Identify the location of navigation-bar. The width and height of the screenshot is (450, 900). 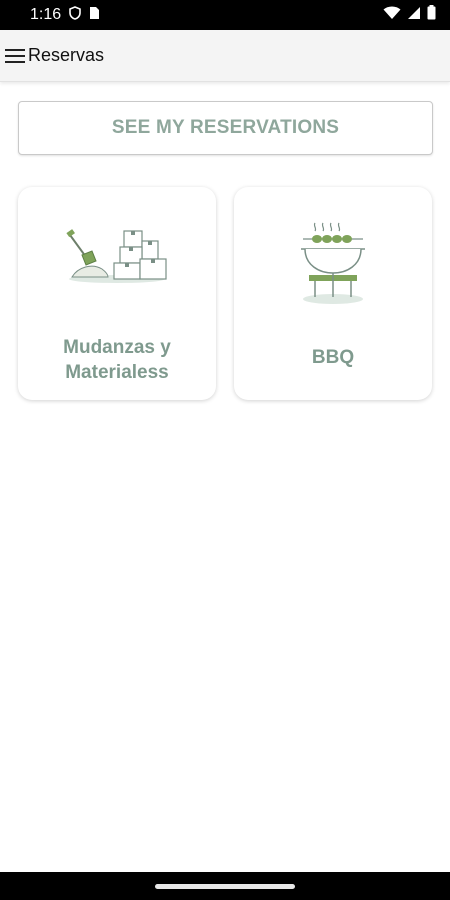
(225, 886).